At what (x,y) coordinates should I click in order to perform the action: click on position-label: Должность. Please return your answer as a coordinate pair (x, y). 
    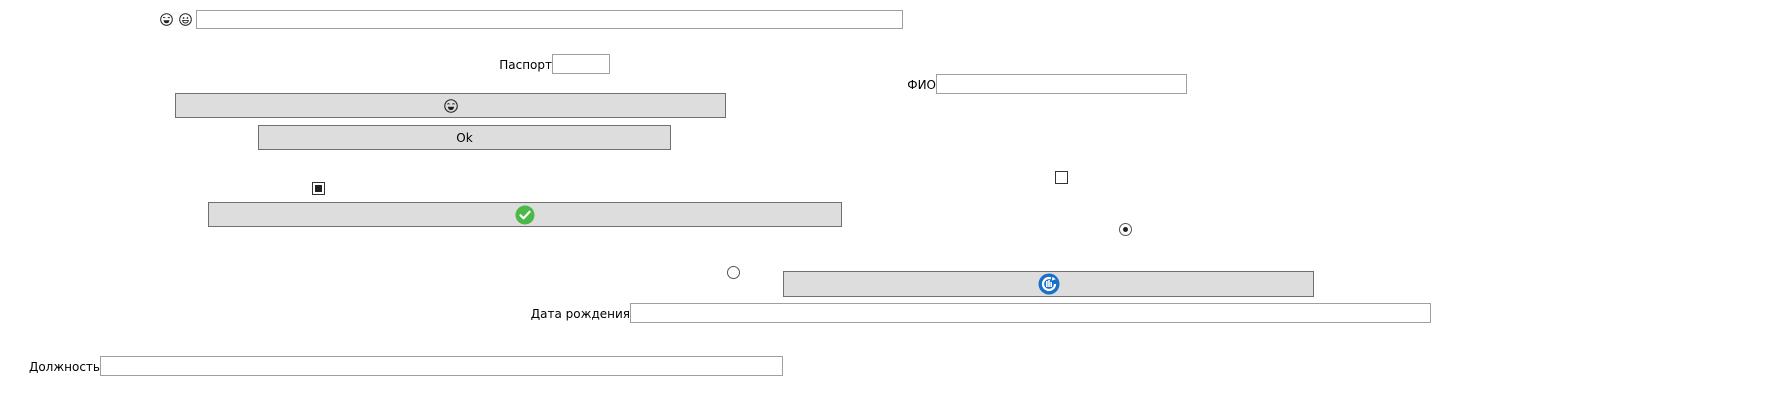
    Looking at the image, I should click on (64, 367).